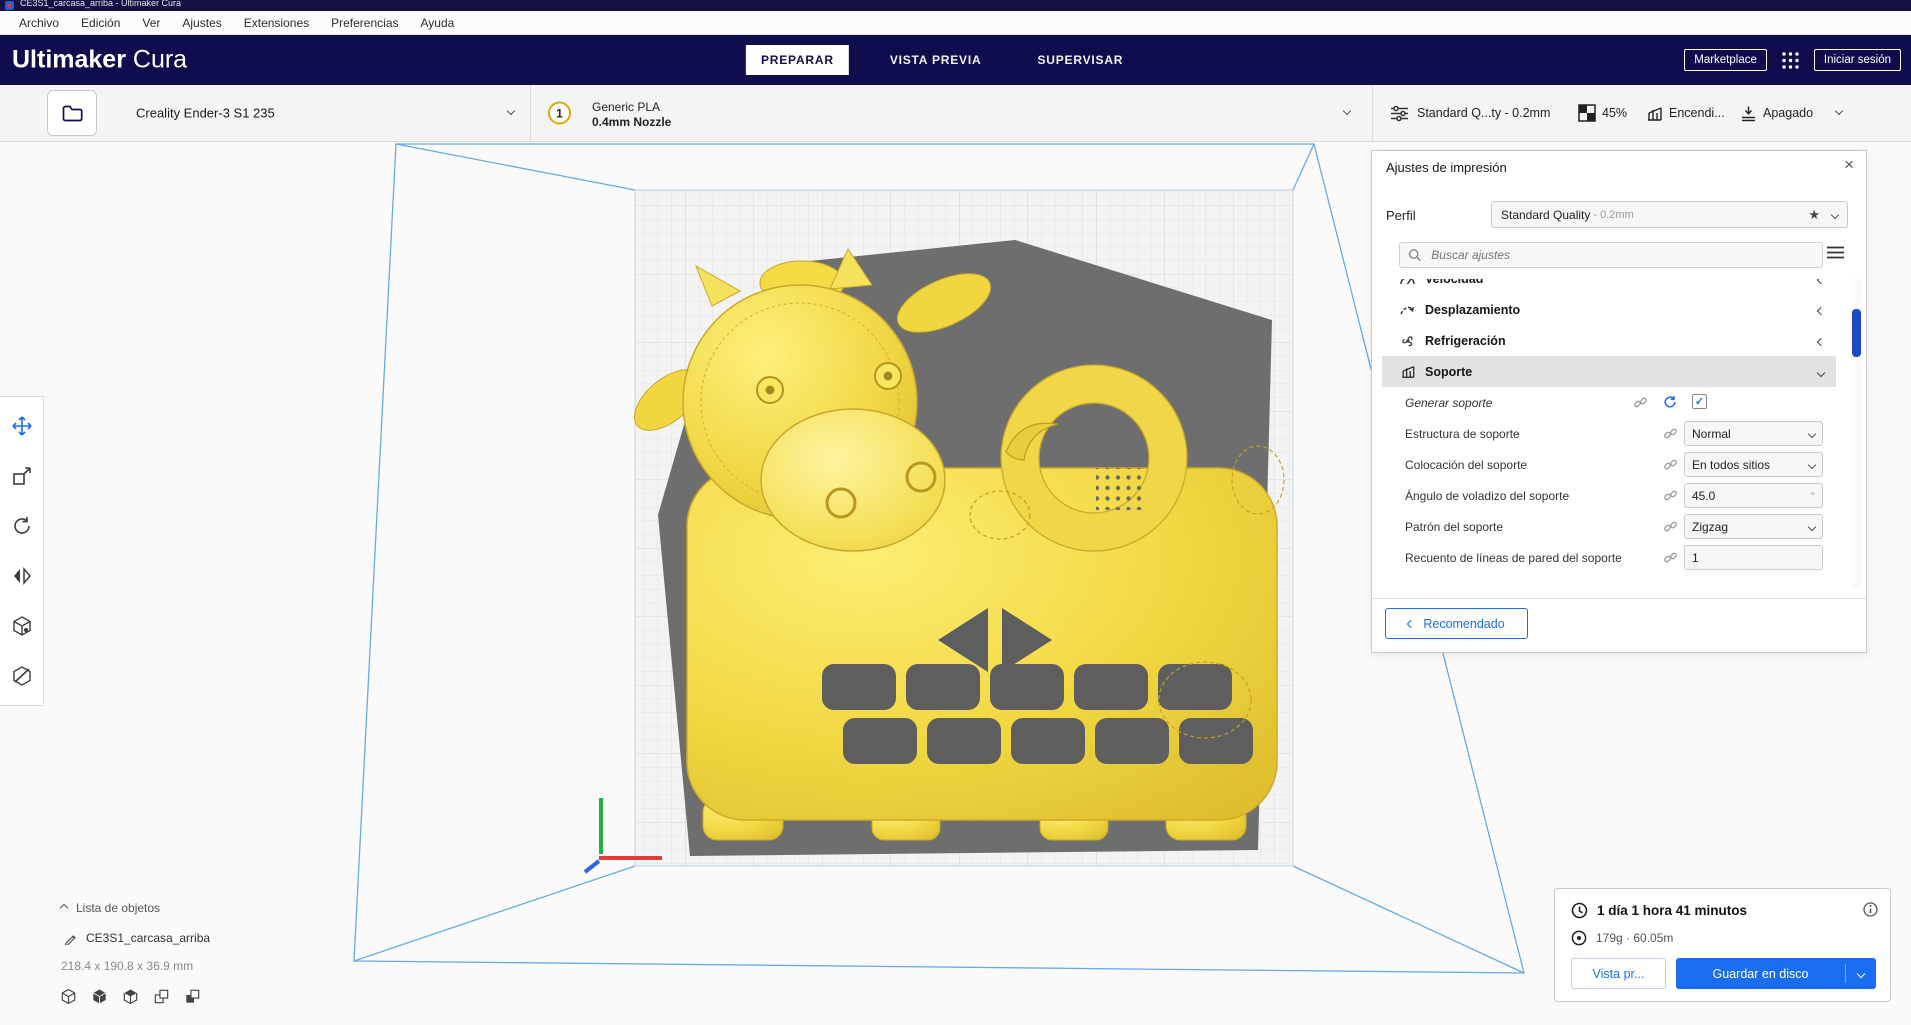 The width and height of the screenshot is (1911, 1025). What do you see at coordinates (1587, 113) in the screenshot?
I see `infill-icon` at bounding box center [1587, 113].